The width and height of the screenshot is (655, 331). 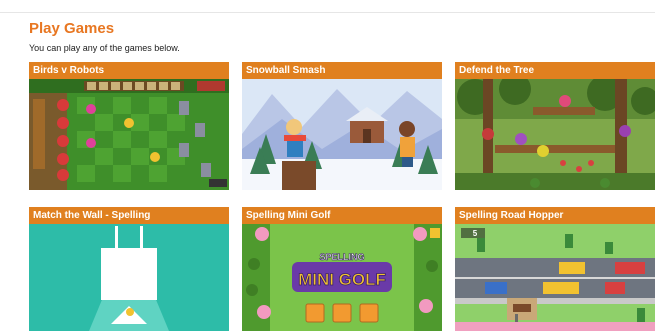 I want to click on game-title: Spelling Mini Golf, so click(x=342, y=215).